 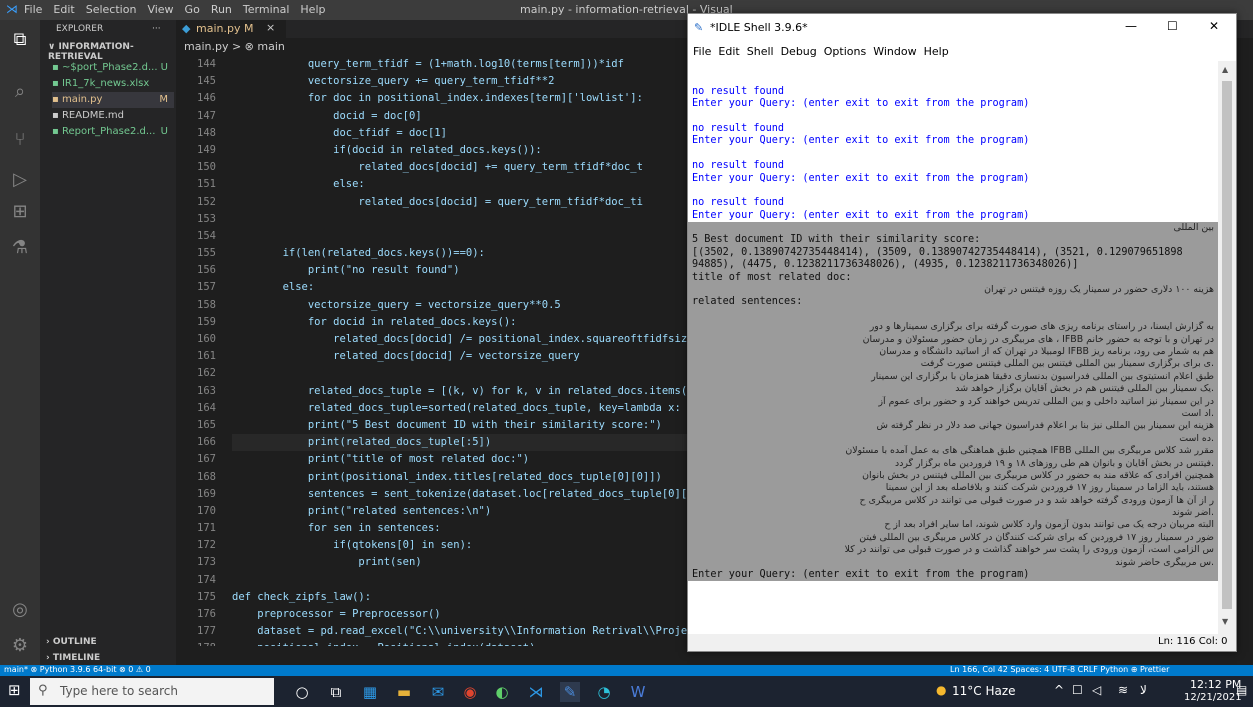 I want to click on clock-date: 12/21/2021, so click(x=1213, y=697).